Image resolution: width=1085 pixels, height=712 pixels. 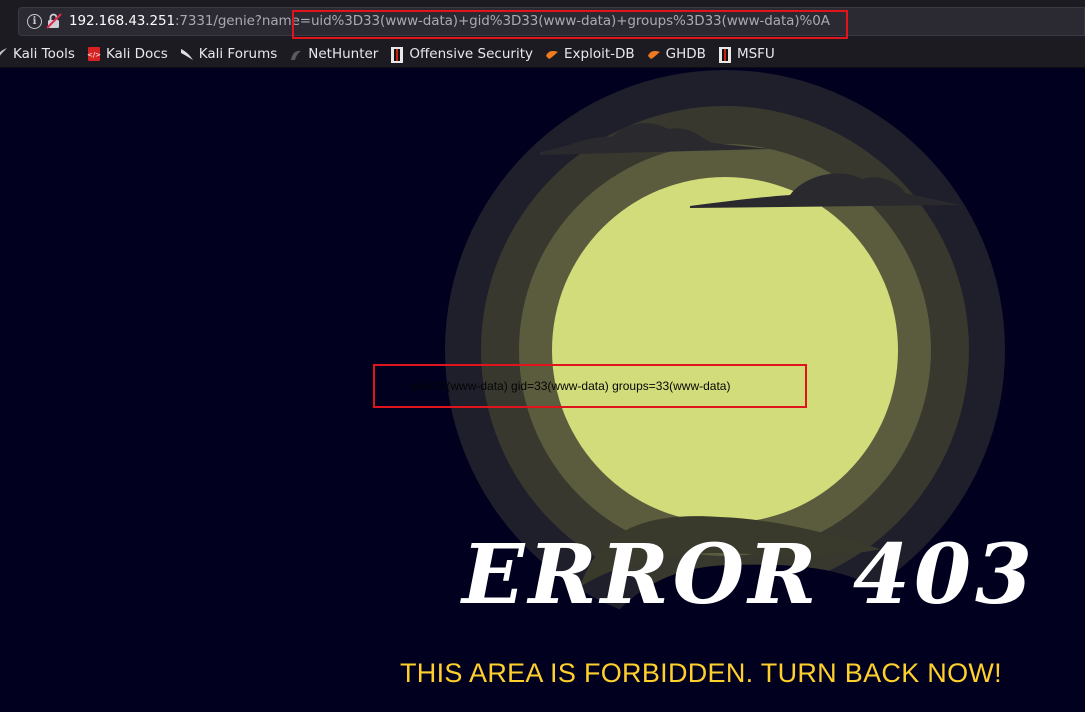 I want to click on bookmark-exploit-db: Exploit-DB, so click(x=590, y=54).